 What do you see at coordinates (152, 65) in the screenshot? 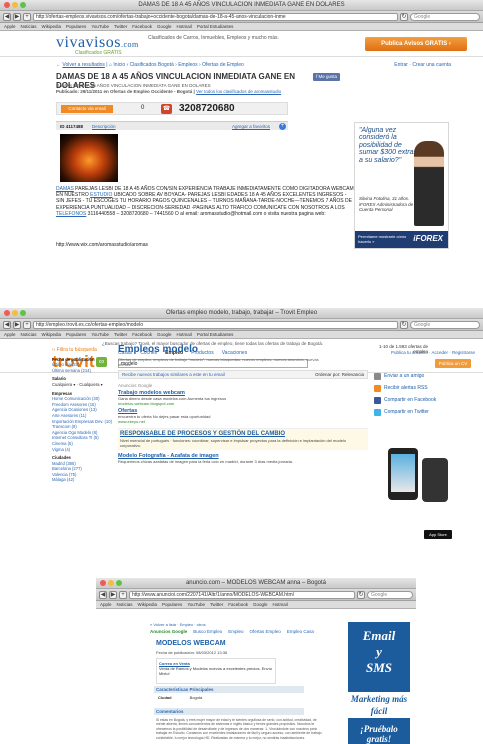
I see `breadcrumb-bogota: Clasificados Bogotá` at bounding box center [152, 65].